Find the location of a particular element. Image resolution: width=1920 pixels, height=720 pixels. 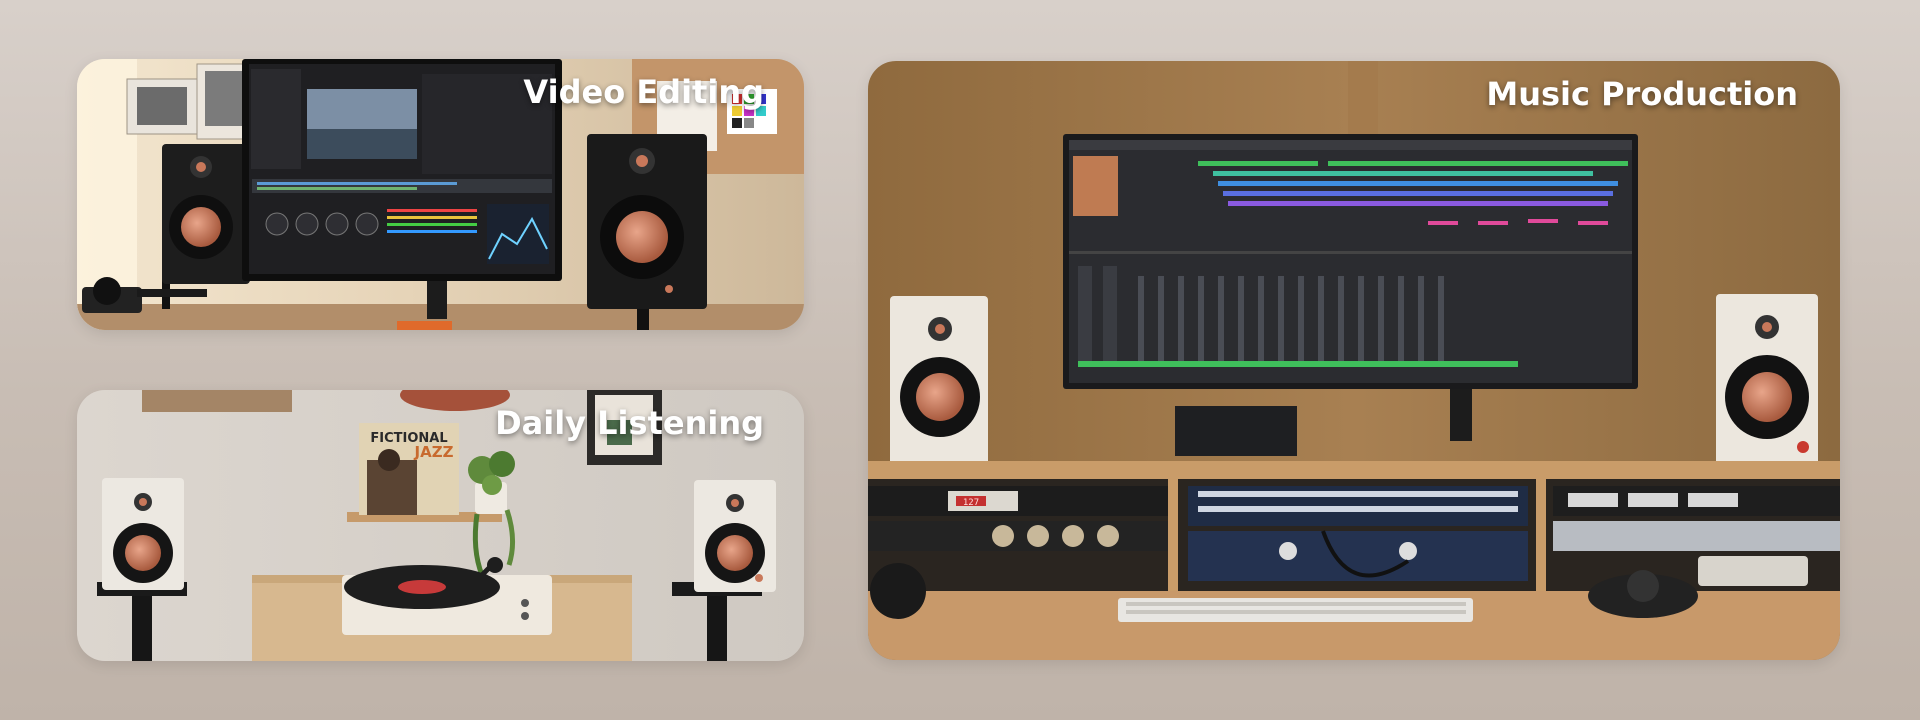

daily-listening-card: FICTIONAL JAZZ Daily Listening is located at coordinates (440, 525).